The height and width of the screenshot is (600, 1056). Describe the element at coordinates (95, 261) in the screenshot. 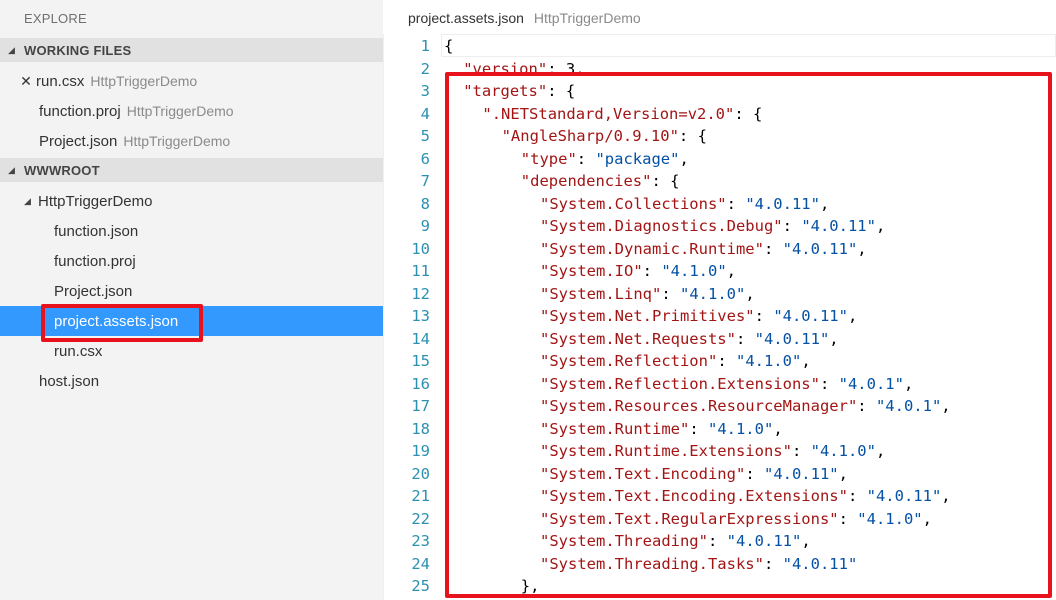

I see `file-name: function.proj` at that location.